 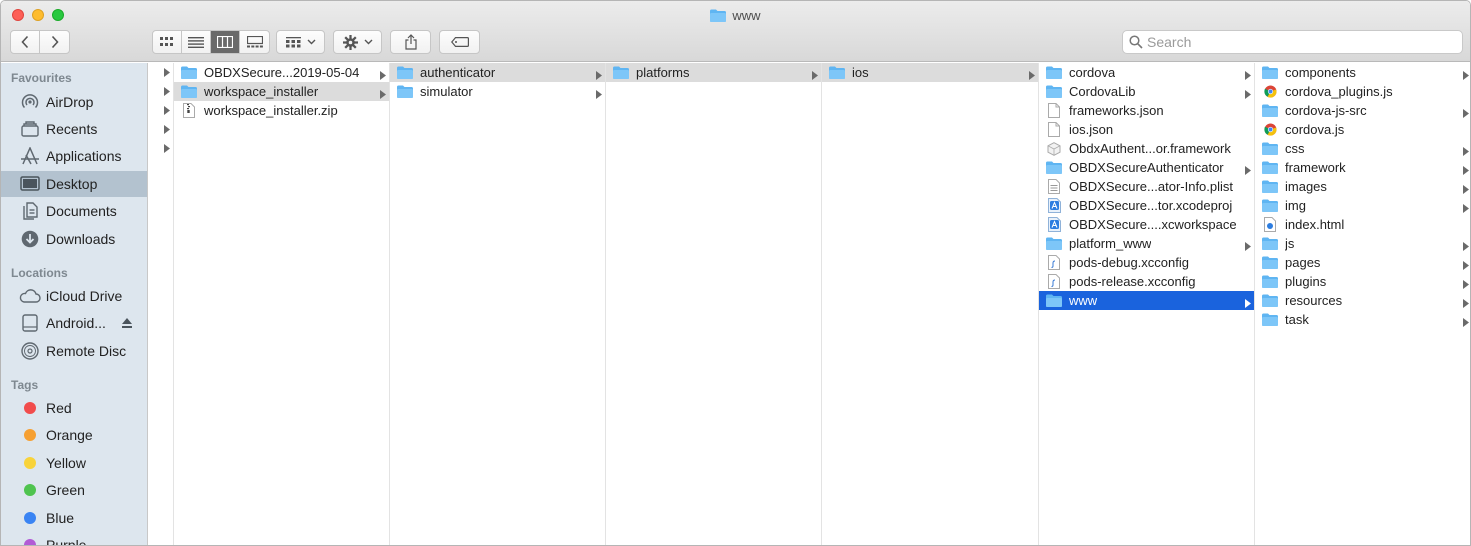 I want to click on forward-button, so click(x=54, y=42).